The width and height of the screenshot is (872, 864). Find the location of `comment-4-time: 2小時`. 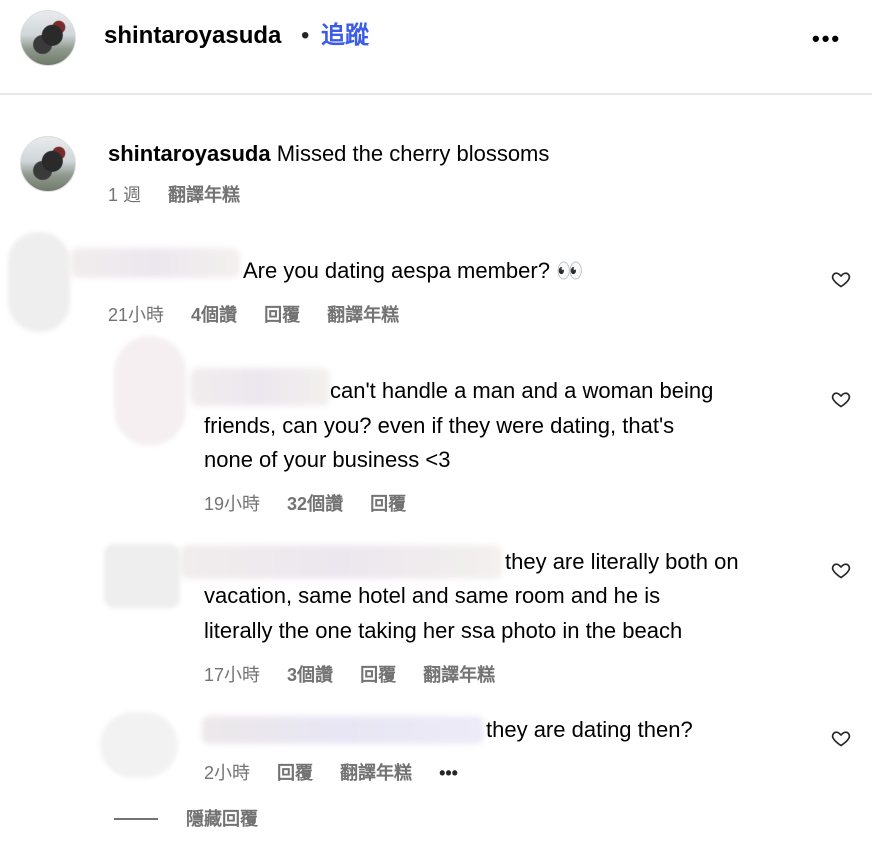

comment-4-time: 2小時 is located at coordinates (227, 773).